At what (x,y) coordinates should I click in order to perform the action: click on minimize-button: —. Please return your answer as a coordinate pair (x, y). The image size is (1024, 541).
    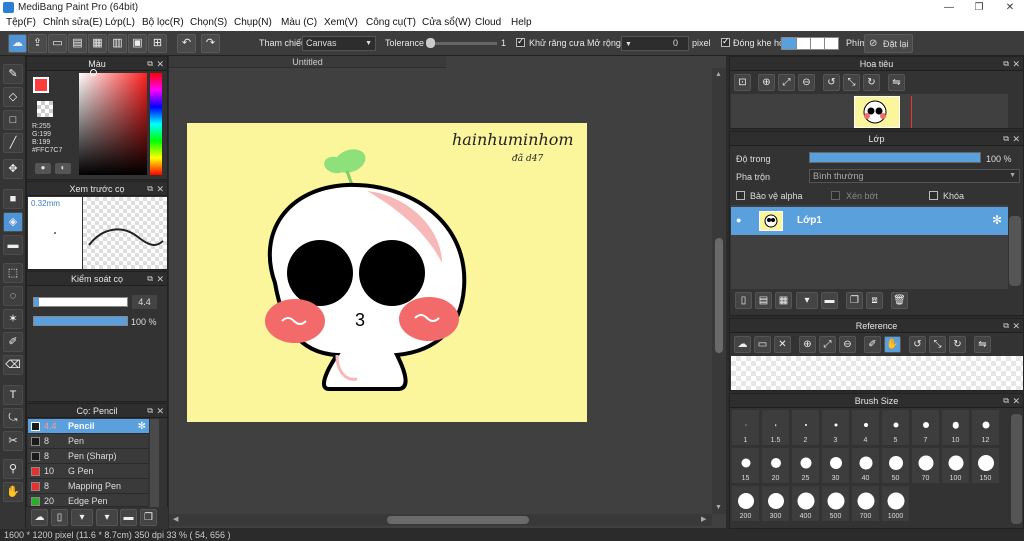
    Looking at the image, I should click on (949, 7).